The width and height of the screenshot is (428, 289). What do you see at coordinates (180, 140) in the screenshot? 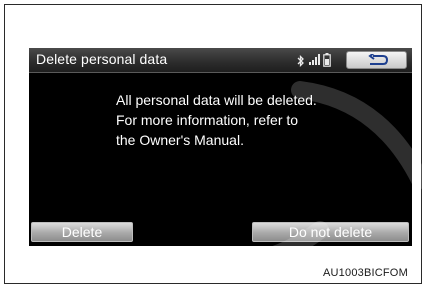
I see `message-line: the Owner's Manual.` at bounding box center [180, 140].